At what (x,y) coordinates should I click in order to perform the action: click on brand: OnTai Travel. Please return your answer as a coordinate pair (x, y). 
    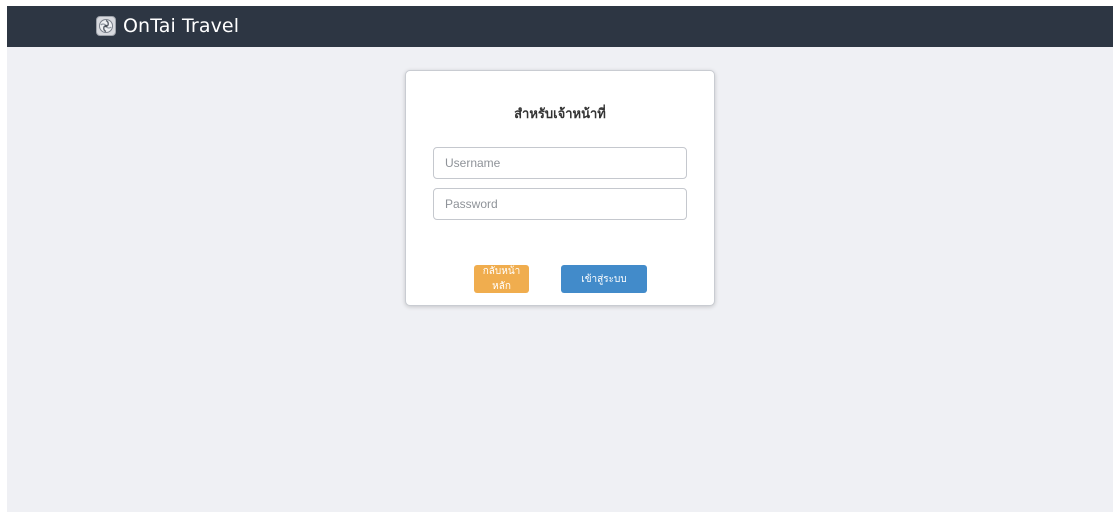
    Looking at the image, I should click on (167, 26).